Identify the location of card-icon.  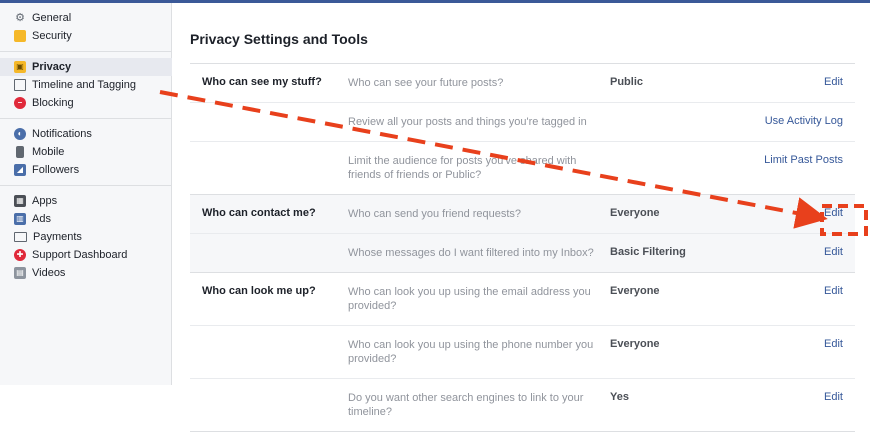
(20, 237).